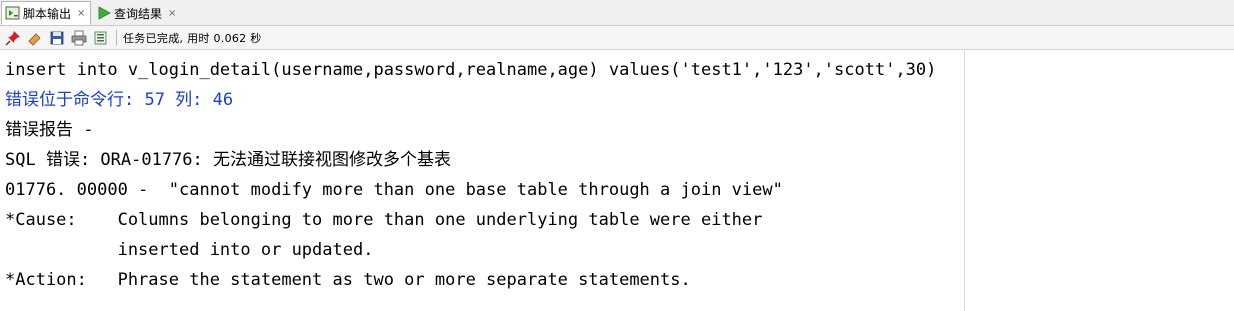 The image size is (1234, 311). I want to click on output-line-error-position: 错误位于命令行: 57 列: 46, so click(119, 100).